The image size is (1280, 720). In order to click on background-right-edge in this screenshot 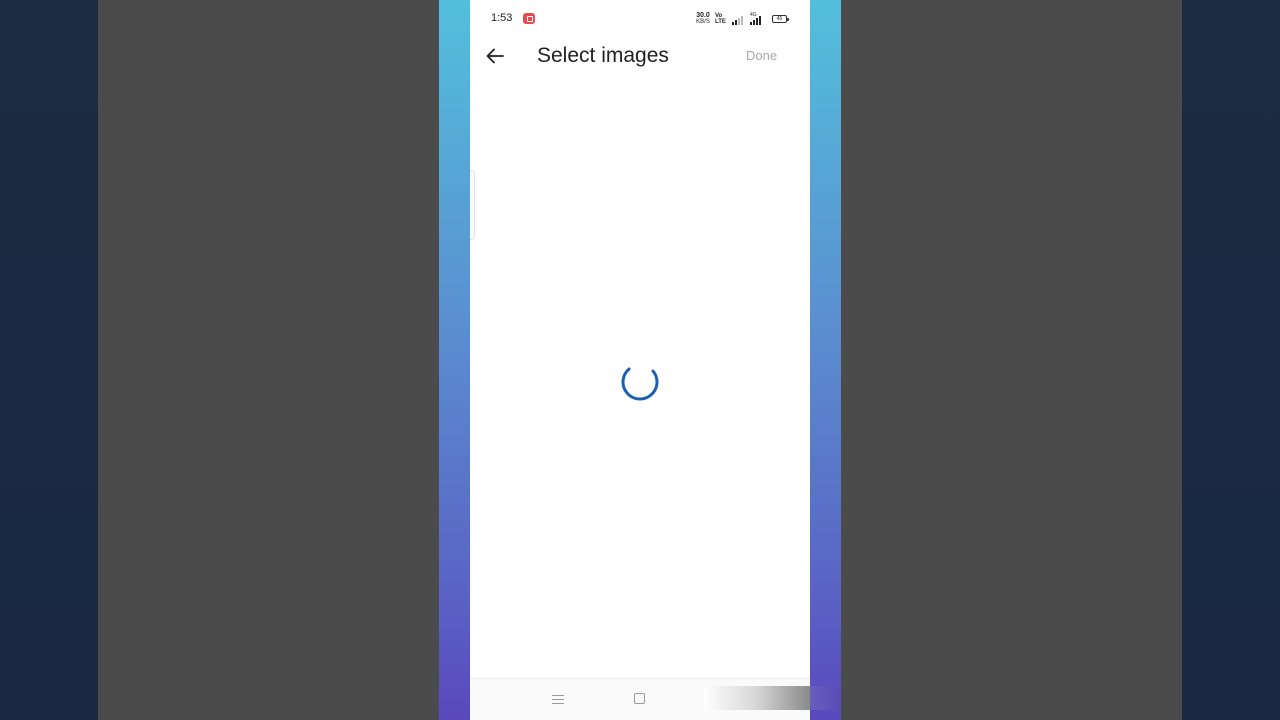, I will do `click(1231, 360)`.